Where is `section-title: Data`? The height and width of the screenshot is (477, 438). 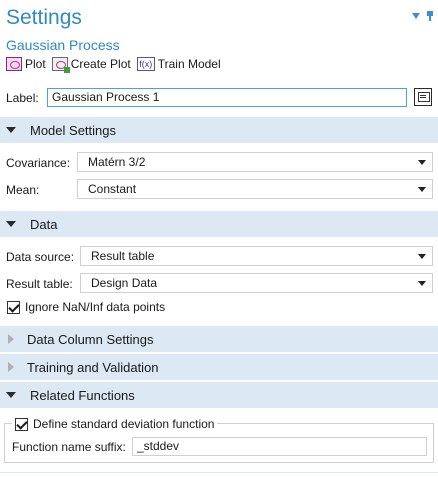
section-title: Data is located at coordinates (44, 224).